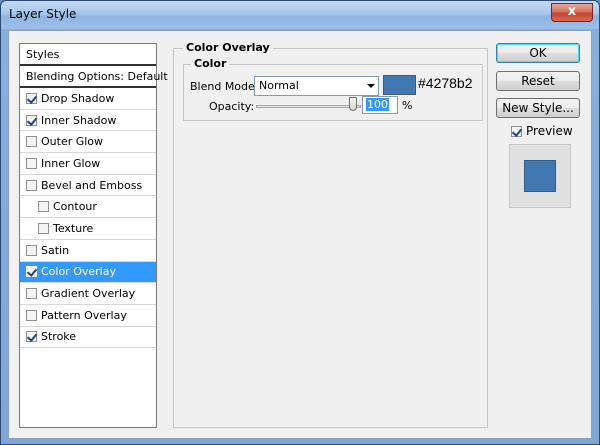  I want to click on close-button: x, so click(572, 12).